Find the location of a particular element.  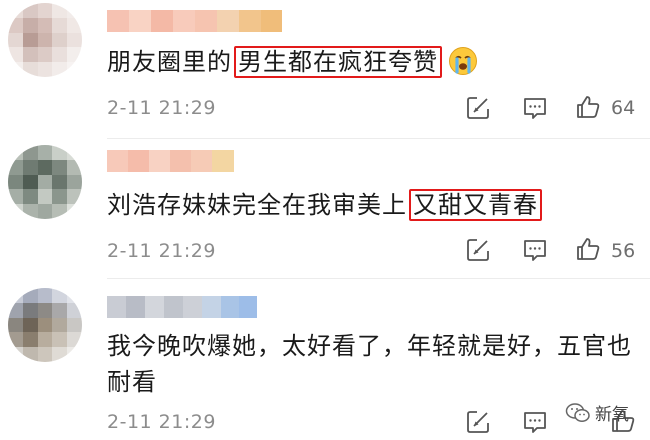

username-blurred is located at coordinates (182, 307).